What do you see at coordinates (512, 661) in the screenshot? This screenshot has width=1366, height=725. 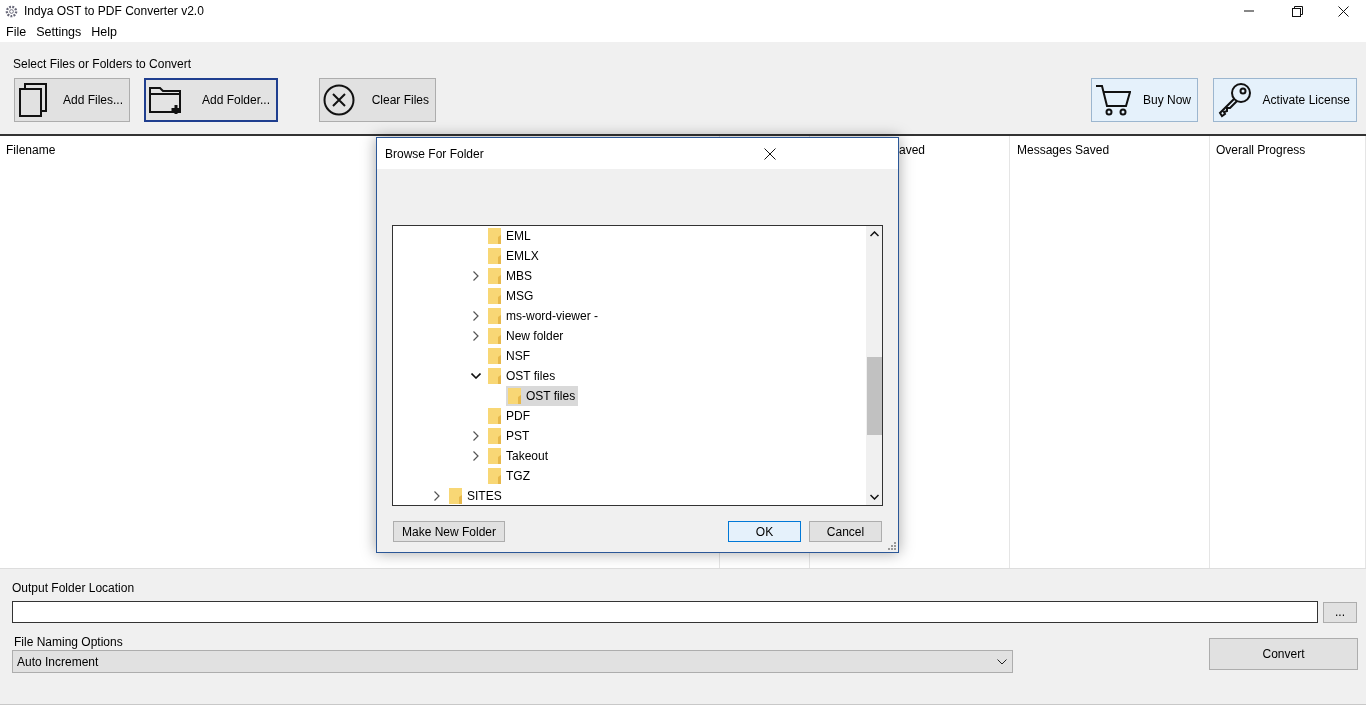 I see `naming-dropdown: Auto Increment` at bounding box center [512, 661].